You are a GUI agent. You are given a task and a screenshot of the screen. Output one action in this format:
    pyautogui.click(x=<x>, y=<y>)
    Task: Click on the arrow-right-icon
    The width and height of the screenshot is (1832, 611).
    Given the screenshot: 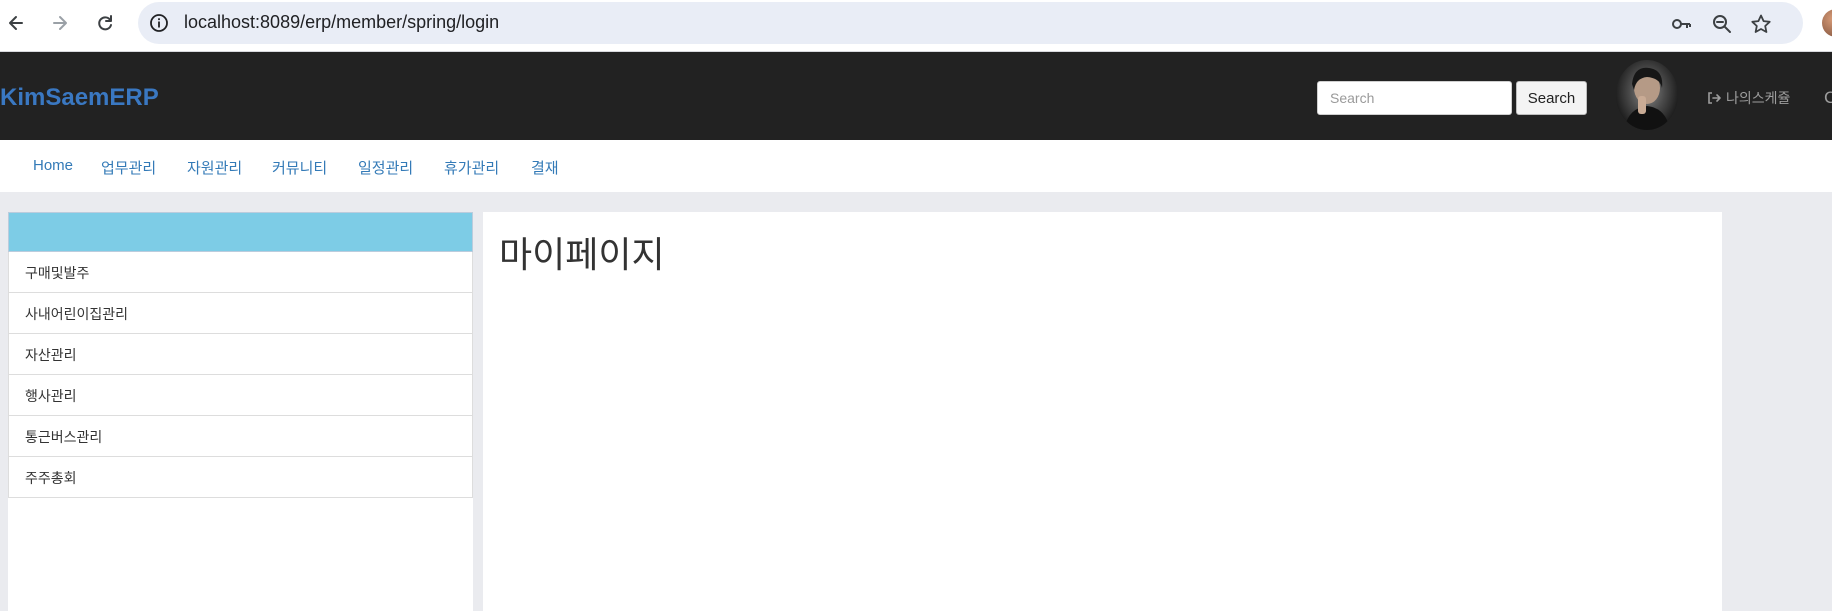 What is the action you would take?
    pyautogui.click(x=60, y=23)
    